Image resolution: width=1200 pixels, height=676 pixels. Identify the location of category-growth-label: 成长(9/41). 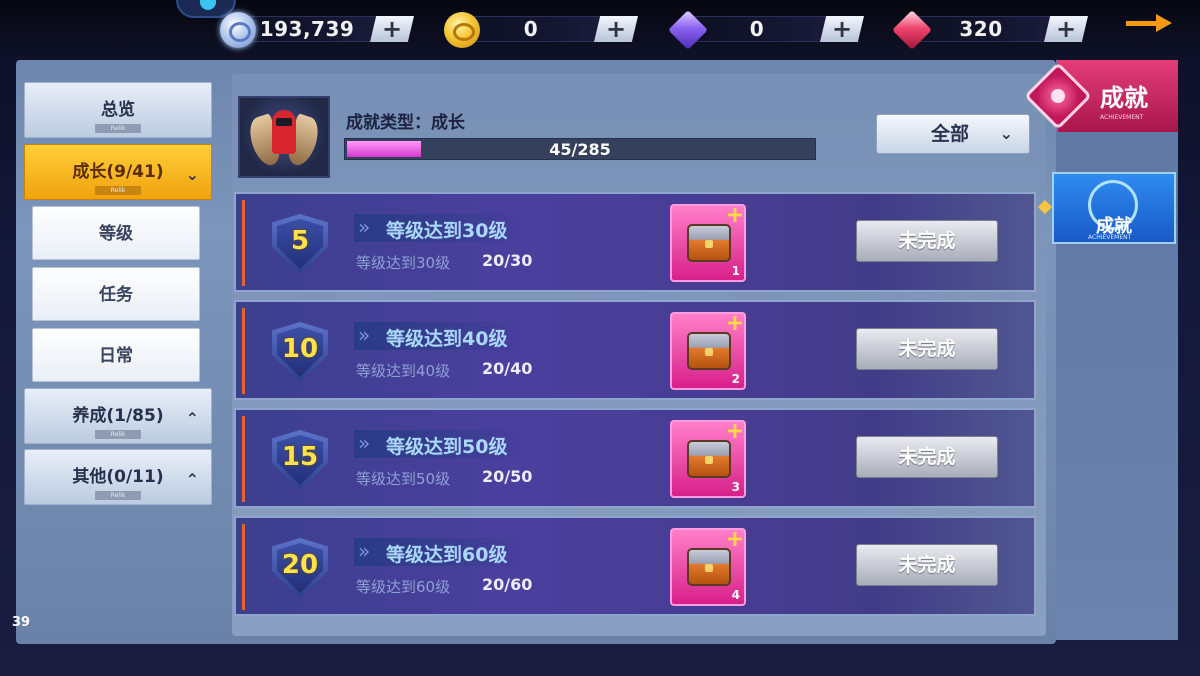
(118, 172).